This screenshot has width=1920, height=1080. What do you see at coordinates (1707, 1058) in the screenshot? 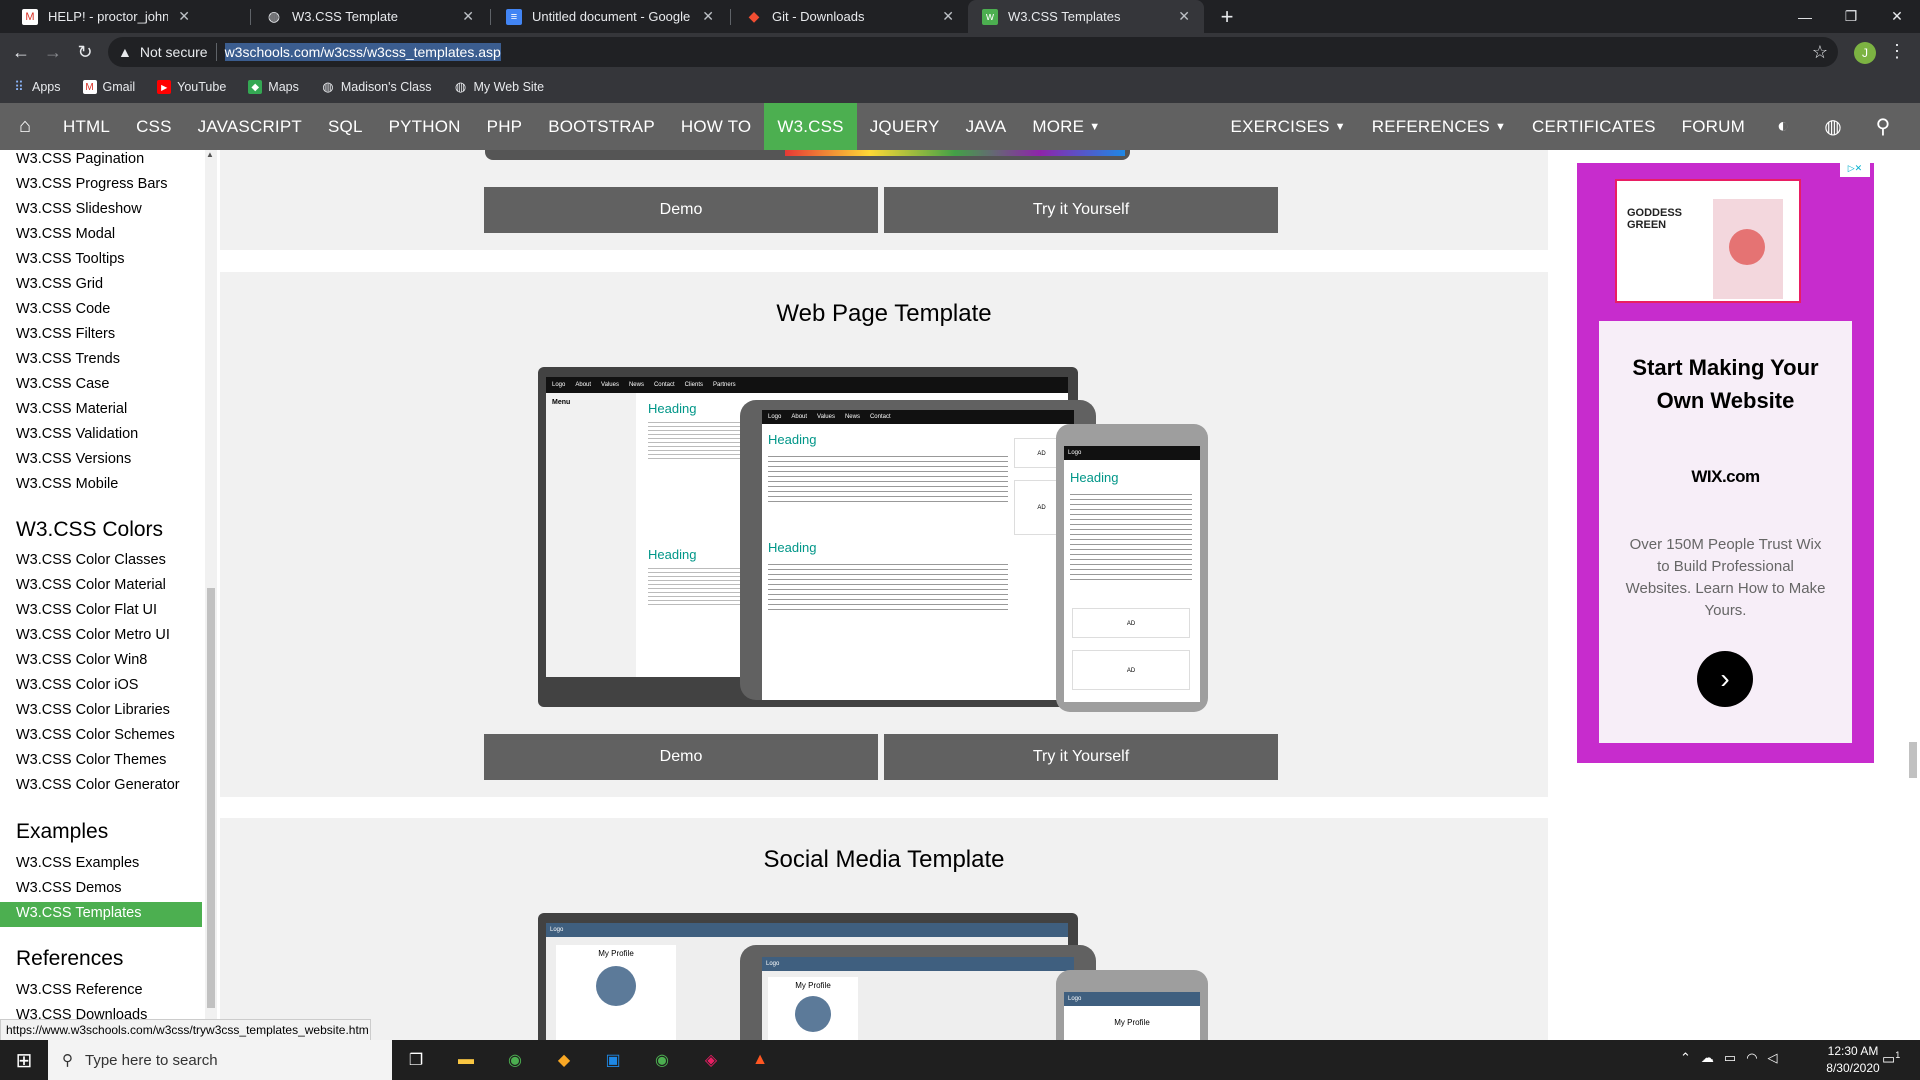
I see `cloud-icon: ☁` at bounding box center [1707, 1058].